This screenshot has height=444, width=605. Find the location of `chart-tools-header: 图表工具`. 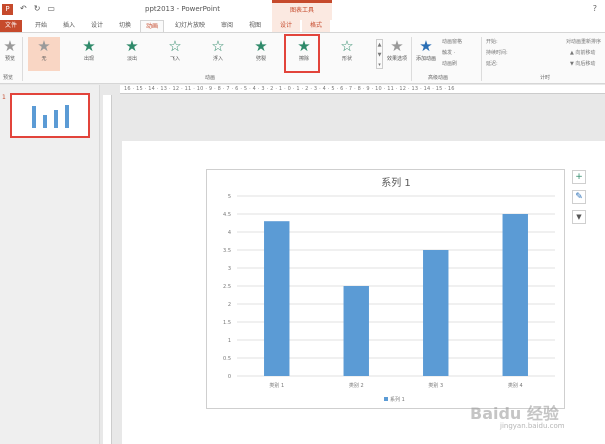

chart-tools-header: 图表工具 is located at coordinates (302, 10).